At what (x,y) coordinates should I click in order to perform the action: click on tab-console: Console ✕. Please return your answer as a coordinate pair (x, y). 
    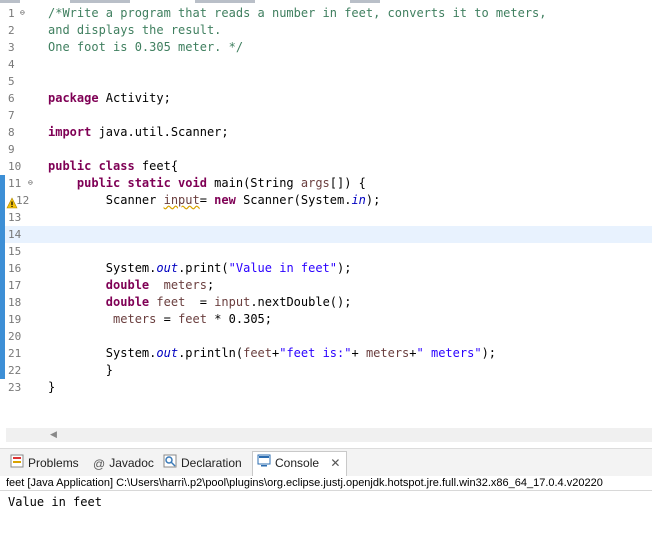
    Looking at the image, I should click on (300, 463).